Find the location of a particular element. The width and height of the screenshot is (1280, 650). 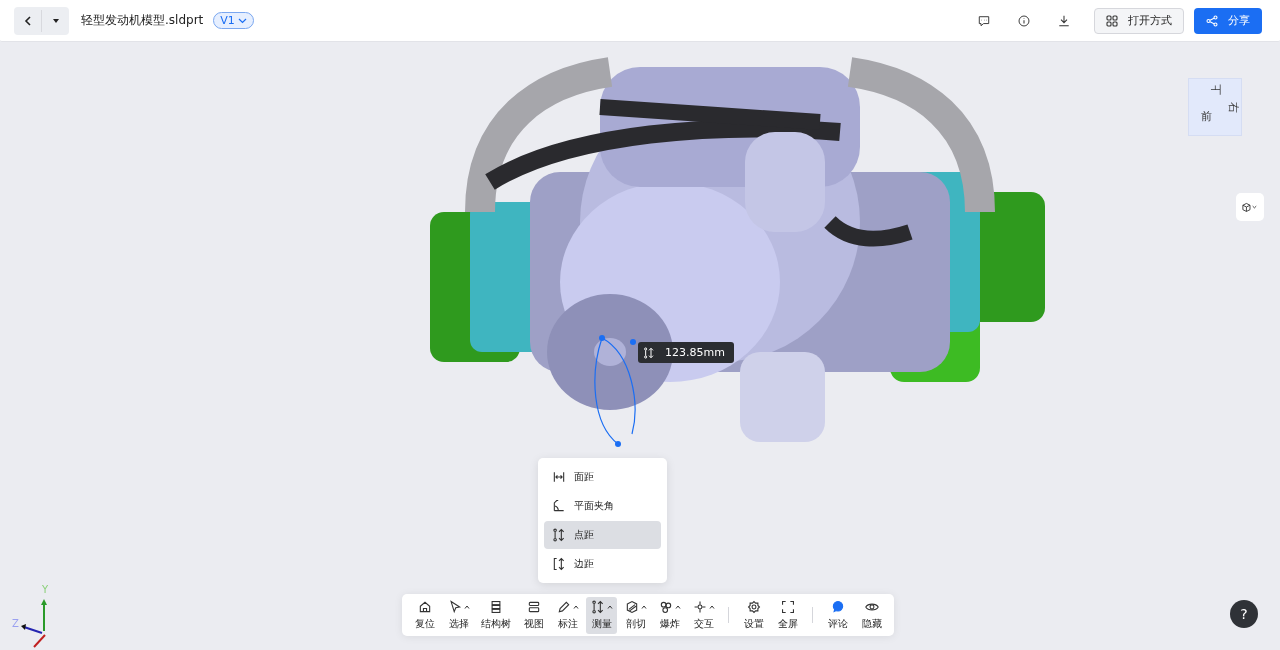

measure-option: 面距 is located at coordinates (602, 477).